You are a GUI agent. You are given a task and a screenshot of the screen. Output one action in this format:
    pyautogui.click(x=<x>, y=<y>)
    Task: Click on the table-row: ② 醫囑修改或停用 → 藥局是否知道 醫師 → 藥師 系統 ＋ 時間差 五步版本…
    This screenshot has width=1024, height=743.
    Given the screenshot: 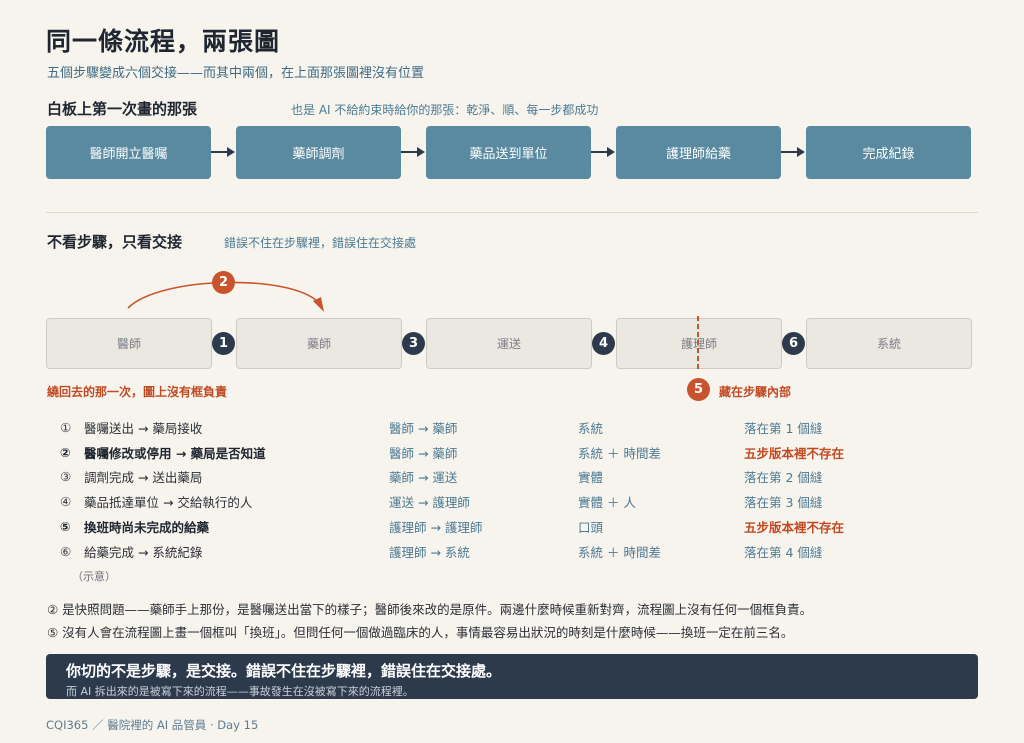 What is the action you would take?
    pyautogui.click(x=452, y=452)
    